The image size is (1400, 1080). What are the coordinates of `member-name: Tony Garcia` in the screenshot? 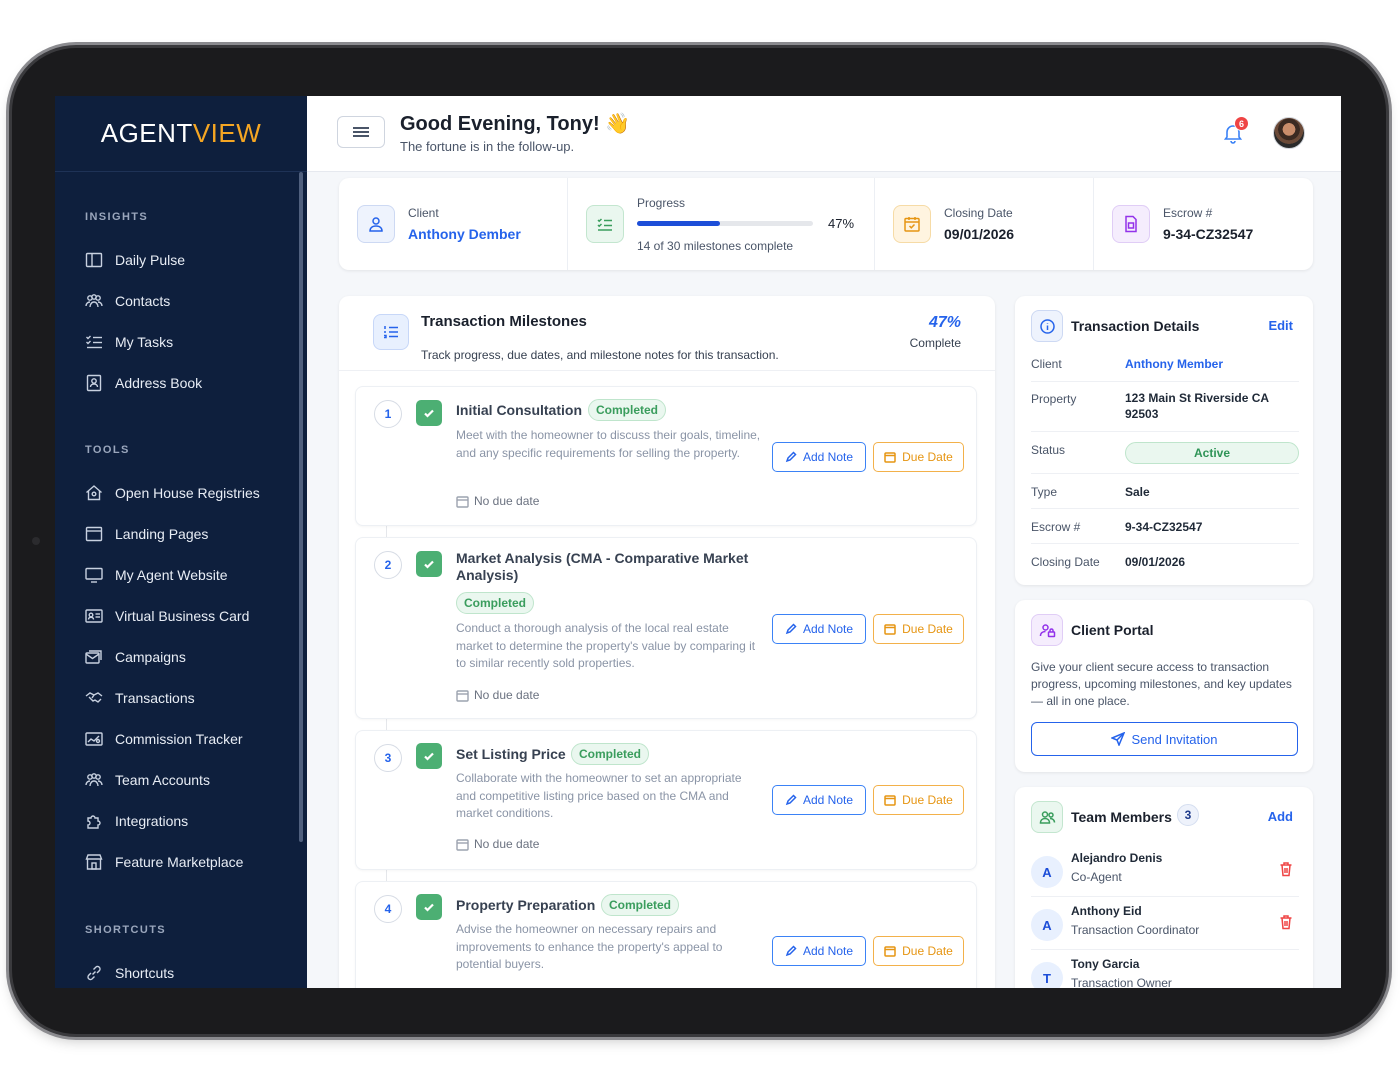 It's located at (1105, 964).